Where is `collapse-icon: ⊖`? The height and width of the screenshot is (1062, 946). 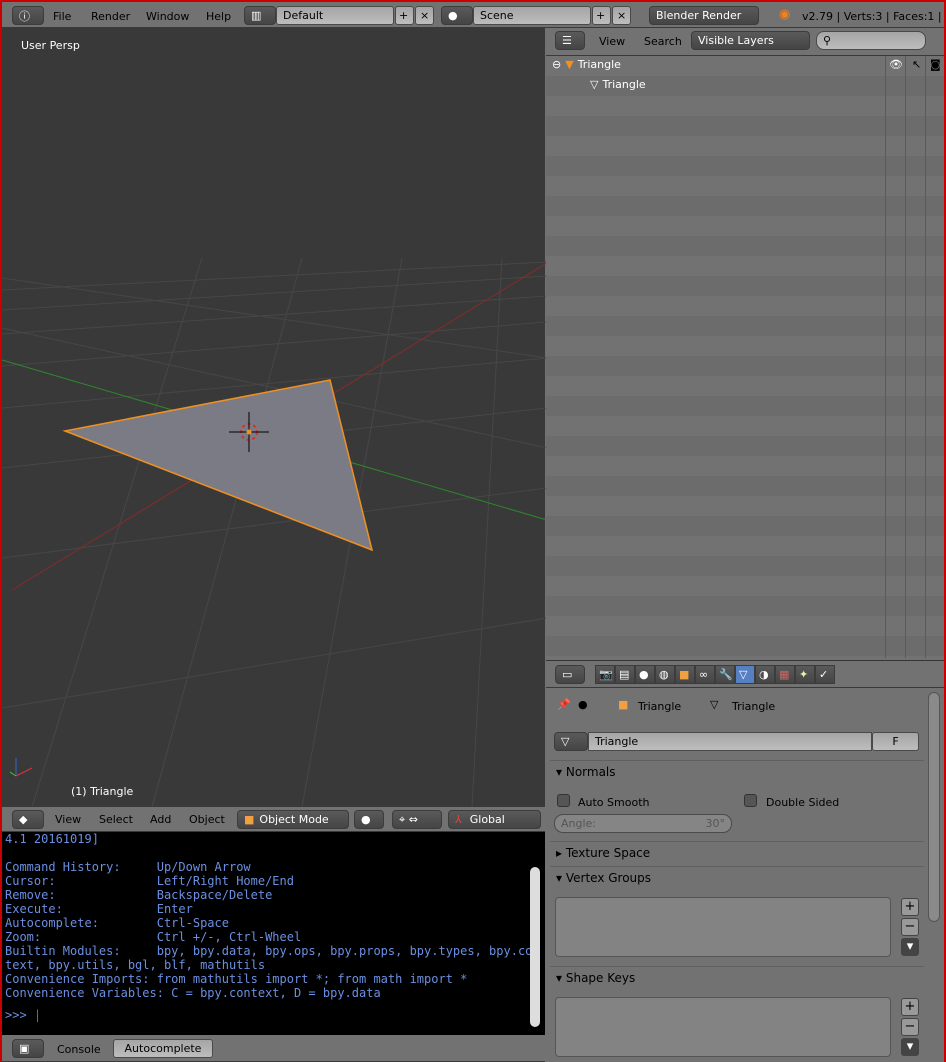 collapse-icon: ⊖ is located at coordinates (556, 64).